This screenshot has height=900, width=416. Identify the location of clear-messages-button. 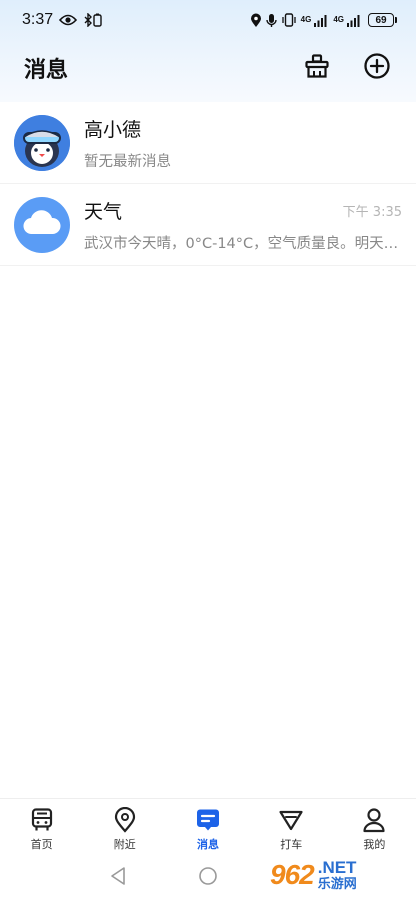
(317, 68).